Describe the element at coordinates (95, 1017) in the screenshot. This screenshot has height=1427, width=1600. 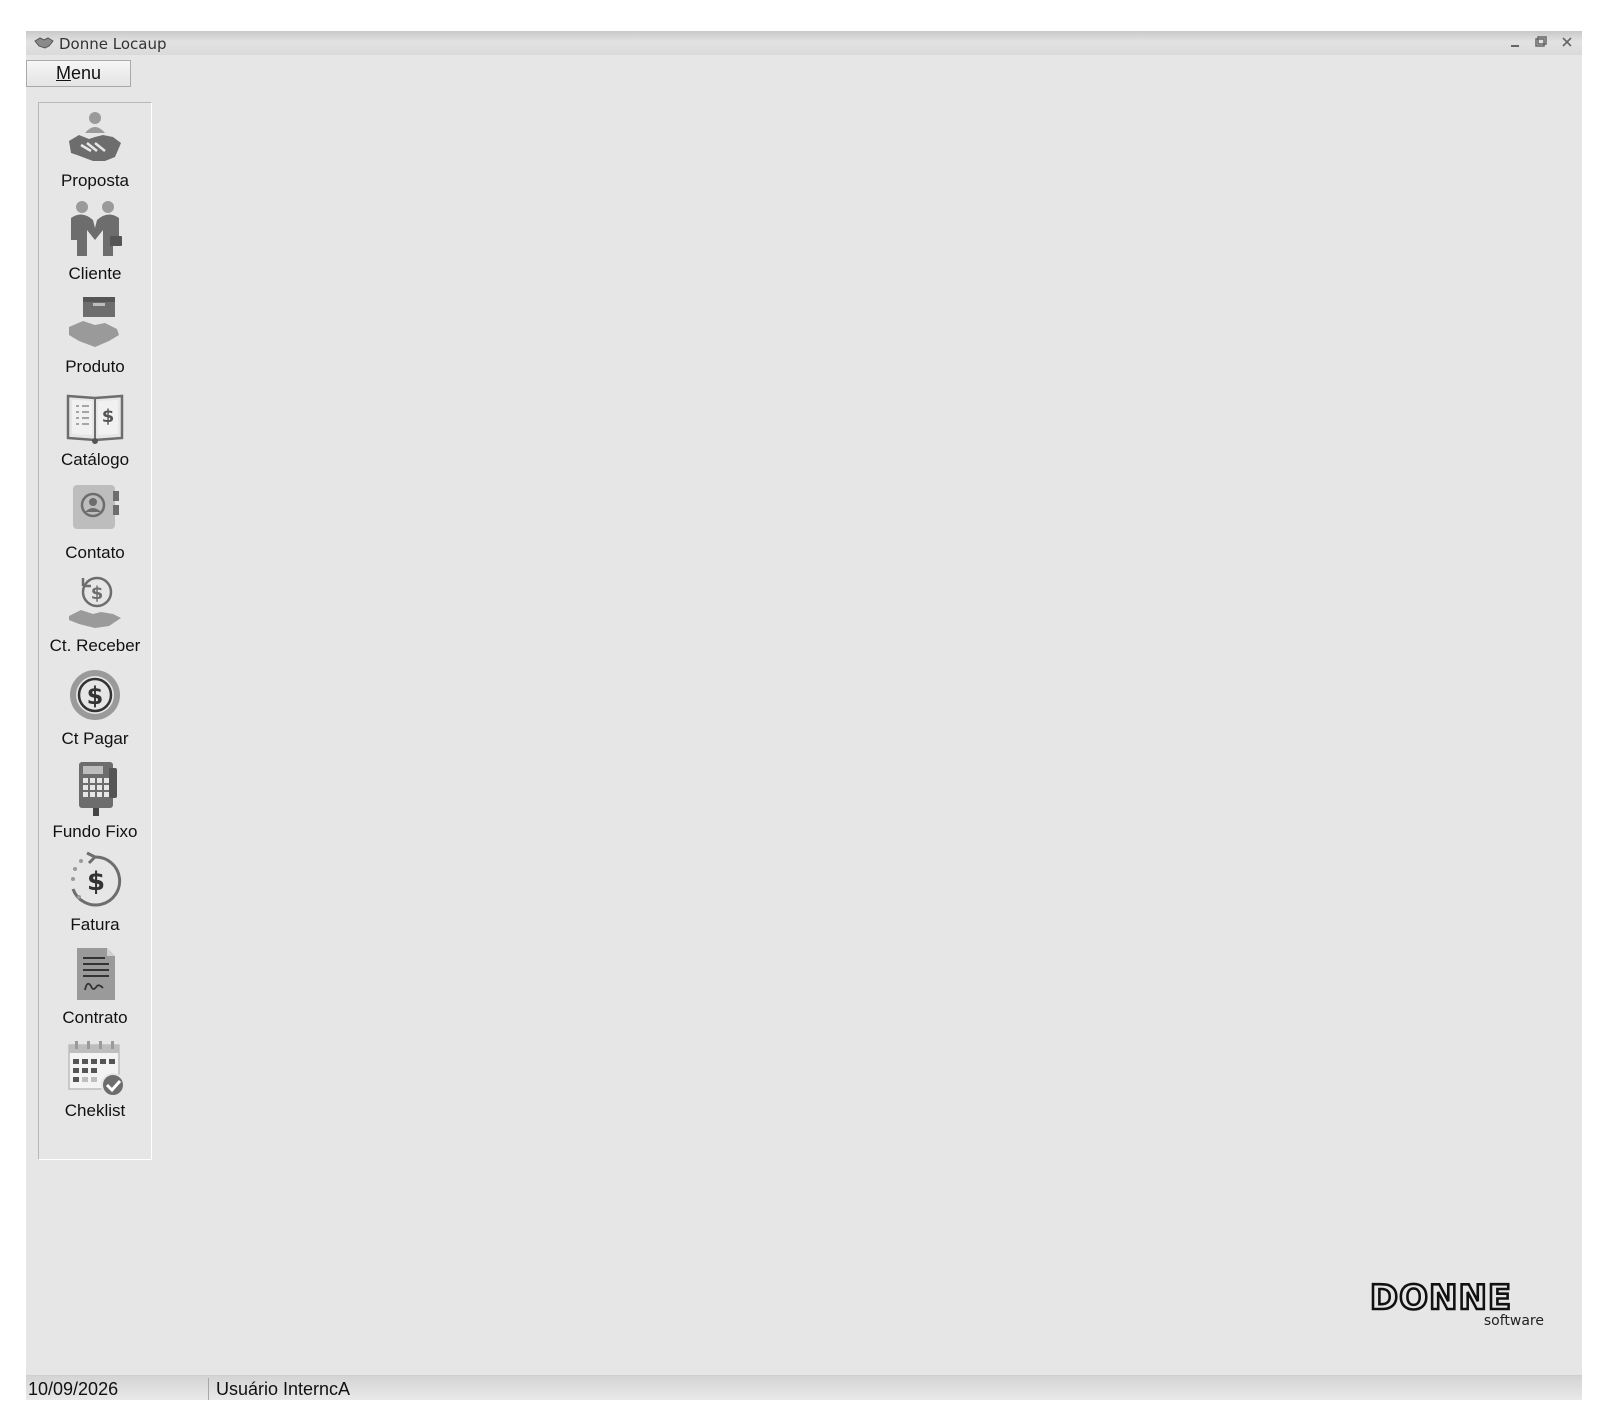
I see `sidebar-item-label: Contrato` at that location.